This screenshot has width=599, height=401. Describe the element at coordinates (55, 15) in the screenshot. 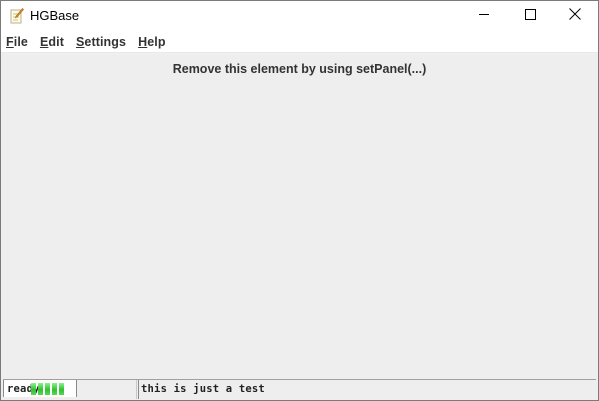

I see `window-title: HGBase` at that location.